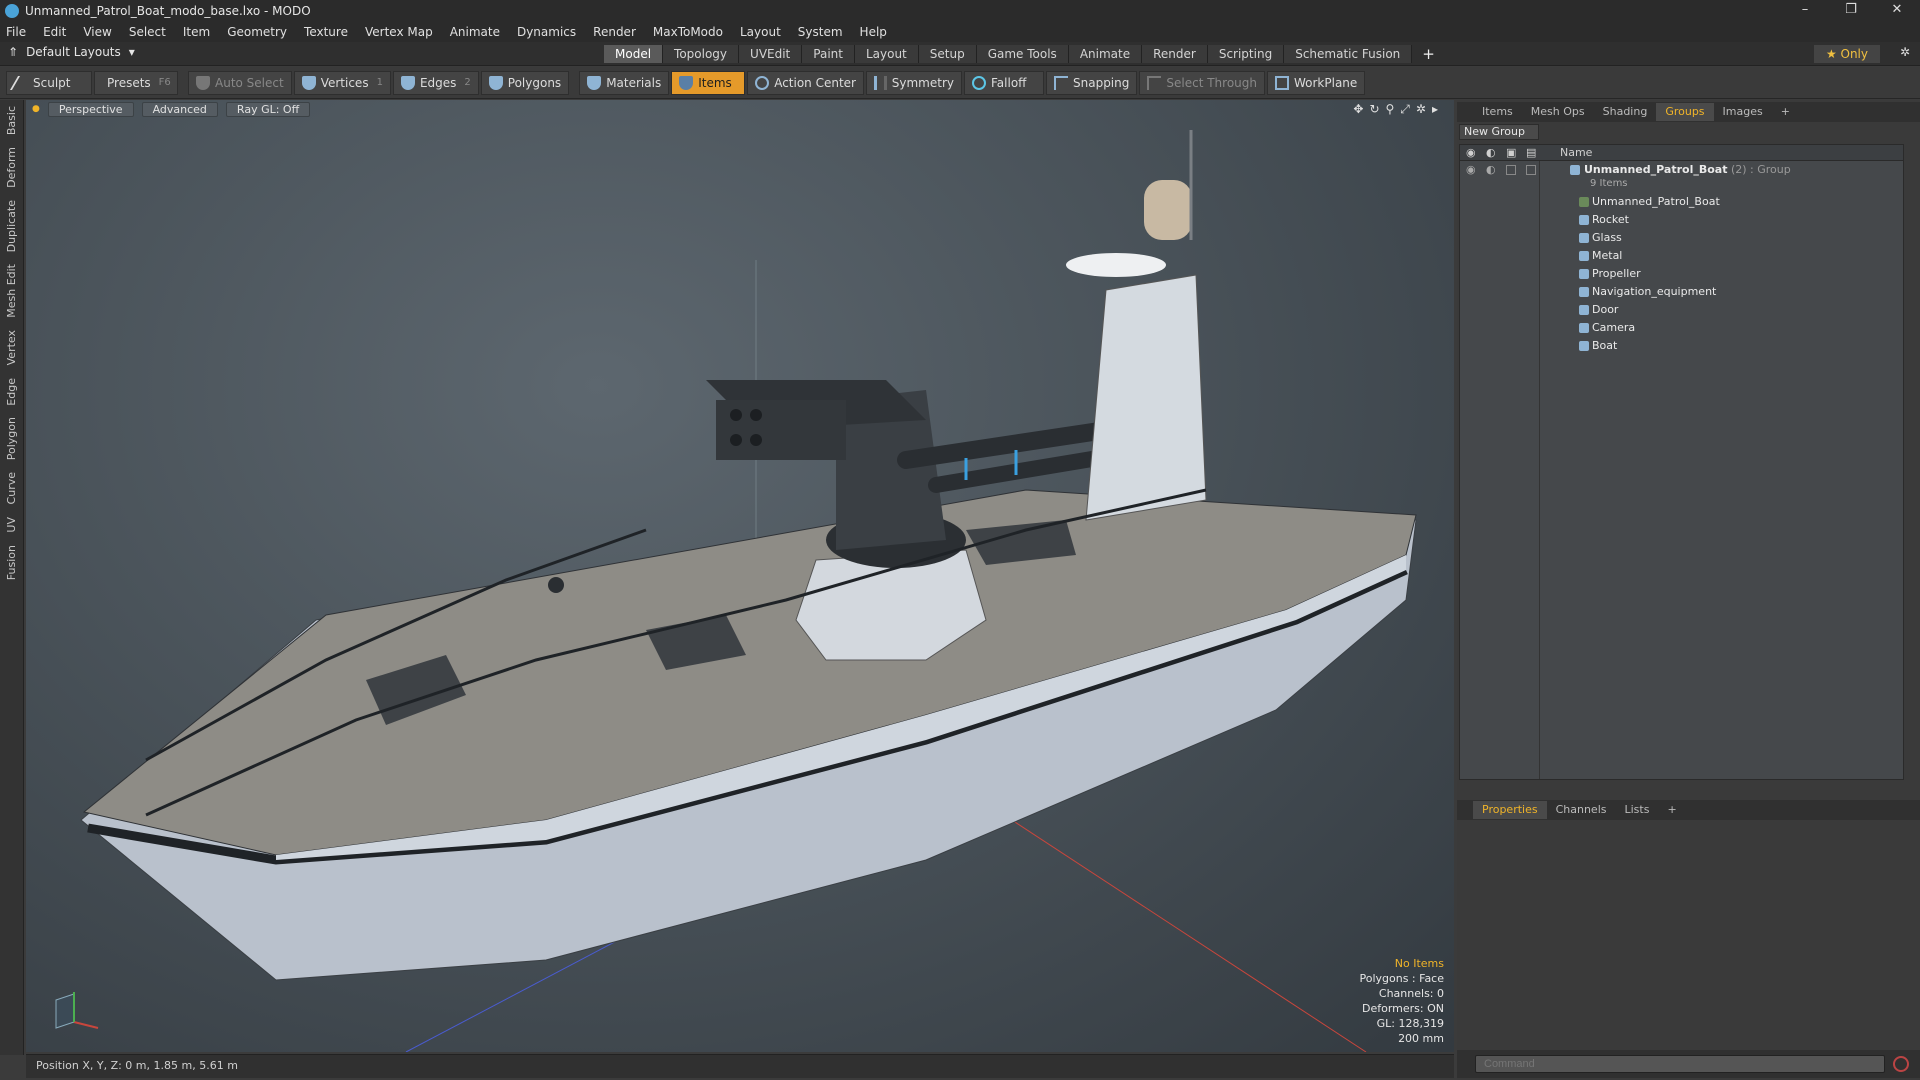 The height and width of the screenshot is (1080, 1920). Describe the element at coordinates (257, 32) in the screenshot. I see `menu-geometry: Geometry` at that location.